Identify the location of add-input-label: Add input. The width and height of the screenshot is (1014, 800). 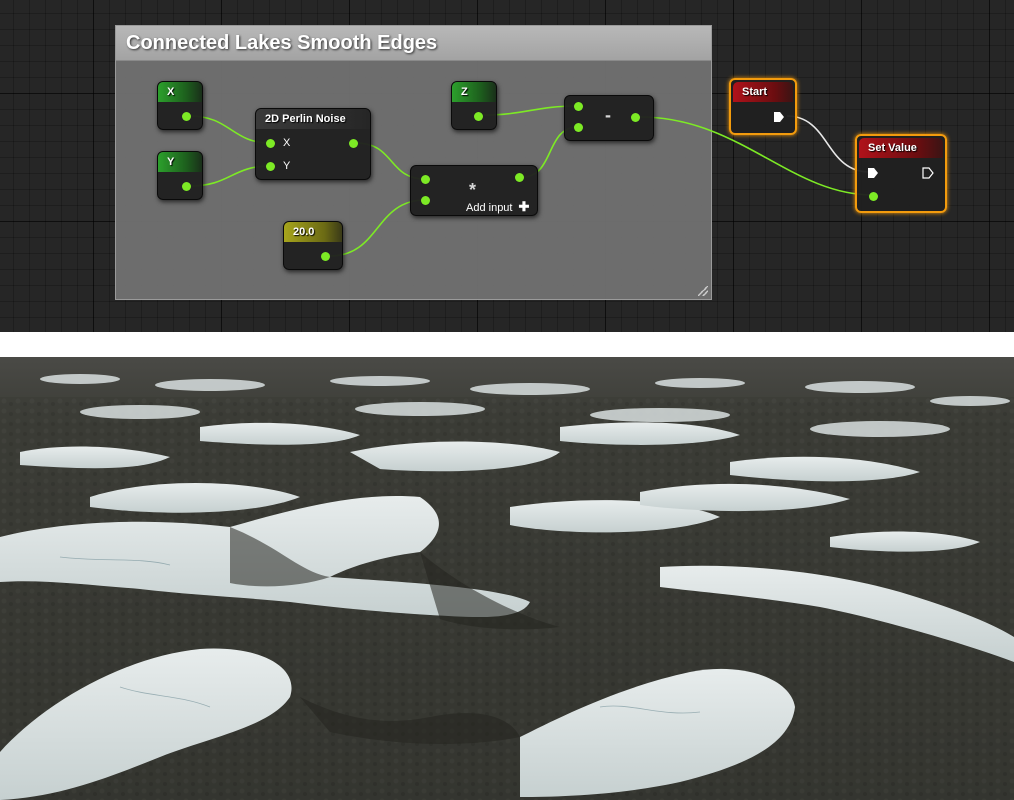
(489, 208).